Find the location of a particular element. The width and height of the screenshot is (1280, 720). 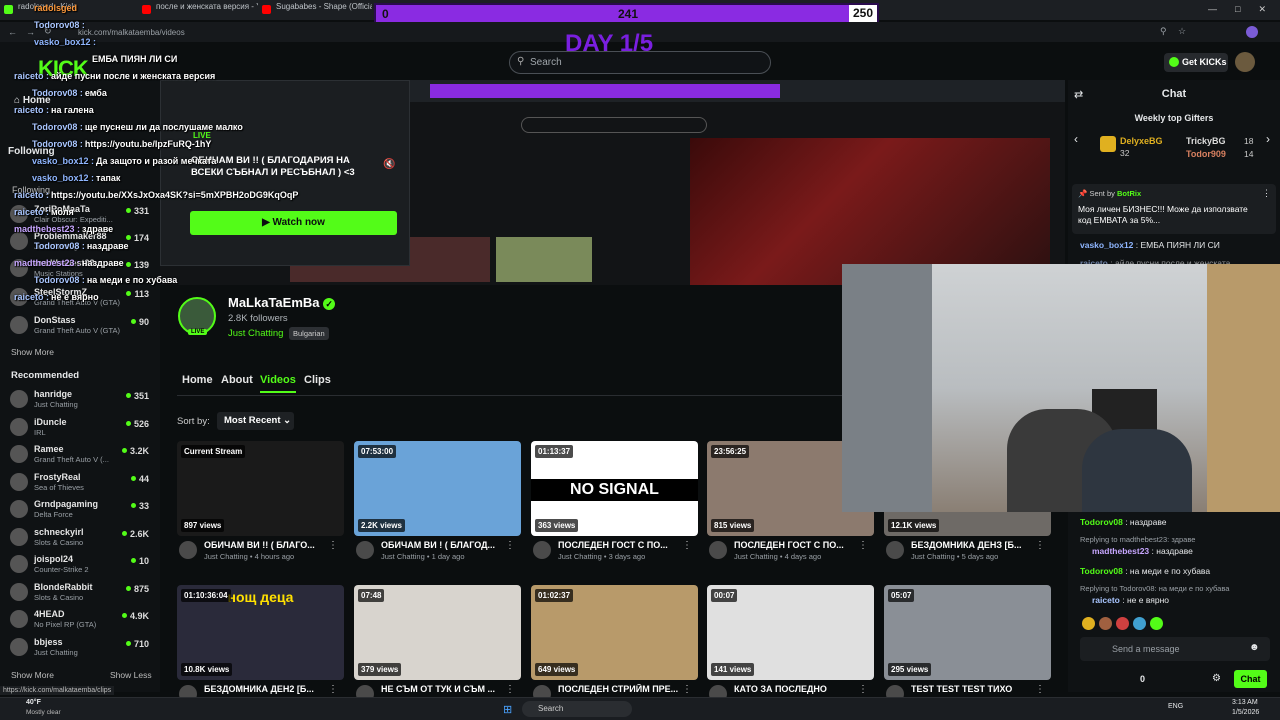

video-thumbnail: NO SIGNAL 01:13:37 363 views is located at coordinates (614, 488).